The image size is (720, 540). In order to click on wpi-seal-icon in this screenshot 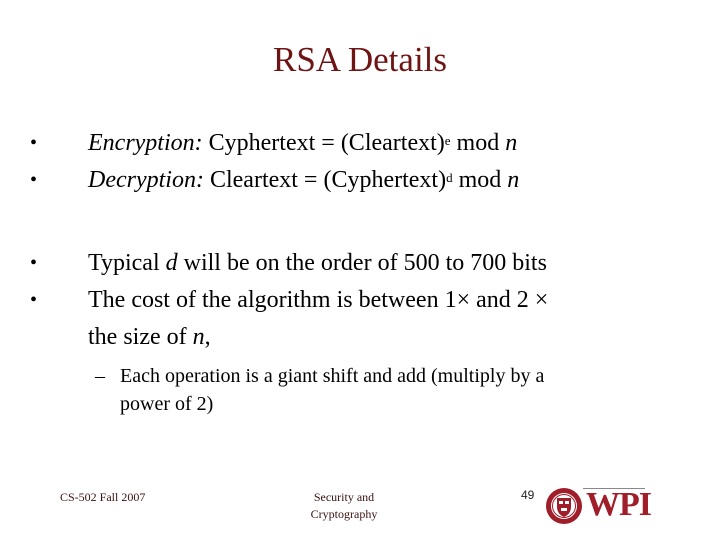, I will do `click(564, 506)`.